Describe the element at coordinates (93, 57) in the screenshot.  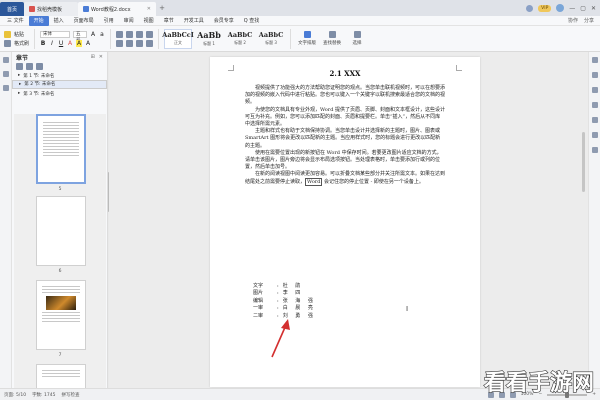
I see `pin-icon: ⊞` at that location.